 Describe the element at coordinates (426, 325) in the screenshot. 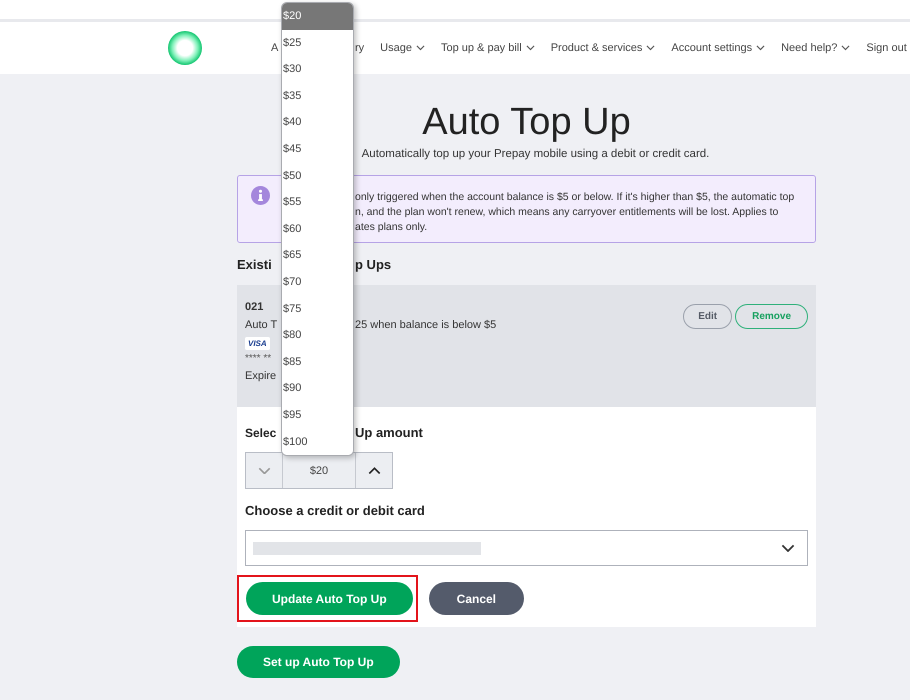

I see `top-up-description: 25 when balance is below $5` at that location.